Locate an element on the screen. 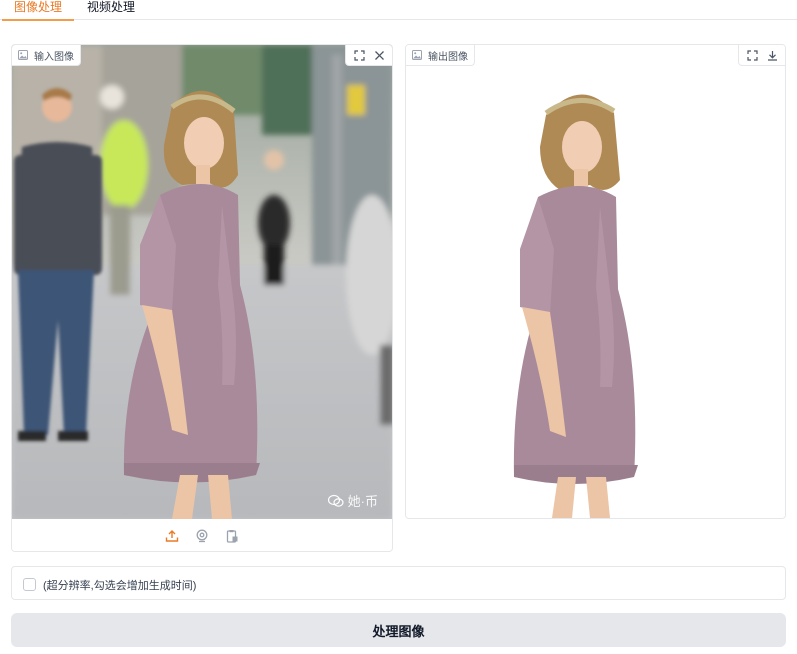 The height and width of the screenshot is (654, 797). tab-image-processing: 图像处理 is located at coordinates (38, 10).